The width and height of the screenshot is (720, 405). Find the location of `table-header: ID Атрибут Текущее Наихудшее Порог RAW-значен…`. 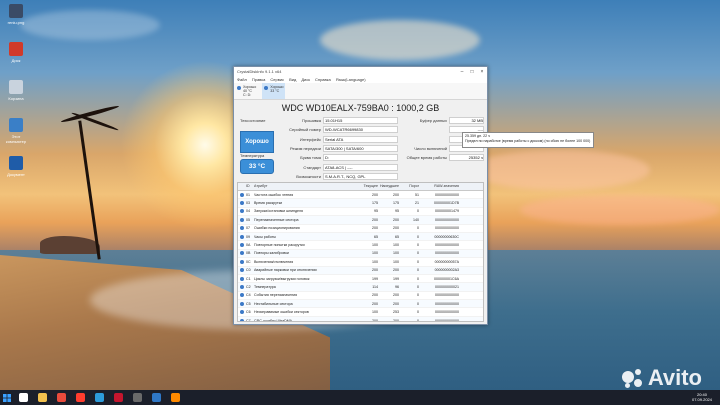

table-header: ID Атрибут Текущее Наихудшее Порог RAW-значен… is located at coordinates (360, 187).